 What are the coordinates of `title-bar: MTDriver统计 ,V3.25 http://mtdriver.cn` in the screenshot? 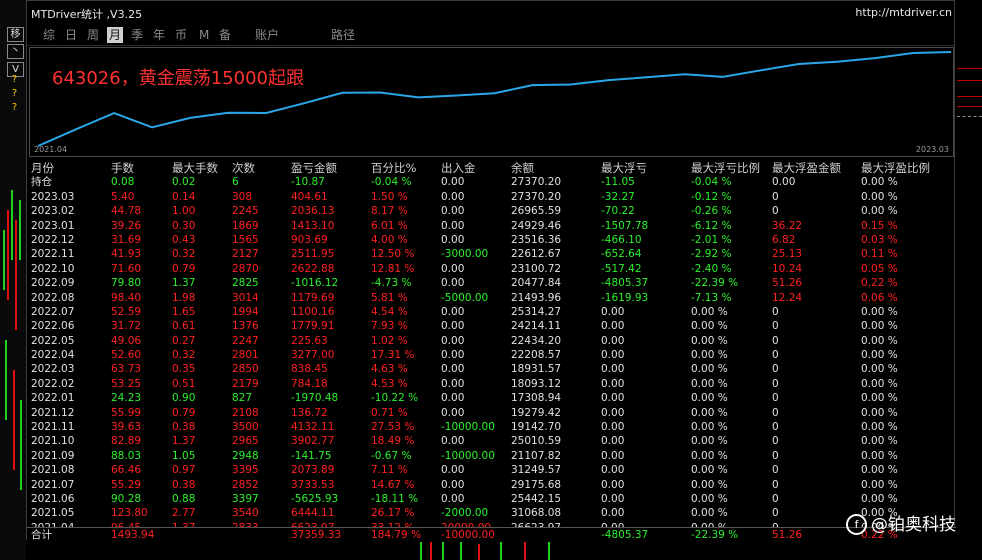 It's located at (490, 12).